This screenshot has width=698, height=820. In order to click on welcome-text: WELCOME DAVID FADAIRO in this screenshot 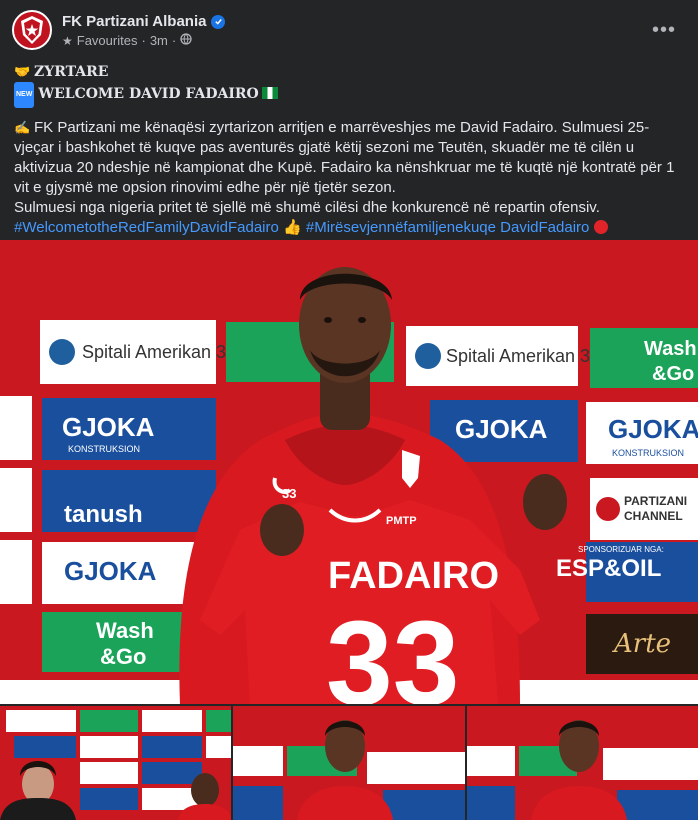, I will do `click(148, 94)`.